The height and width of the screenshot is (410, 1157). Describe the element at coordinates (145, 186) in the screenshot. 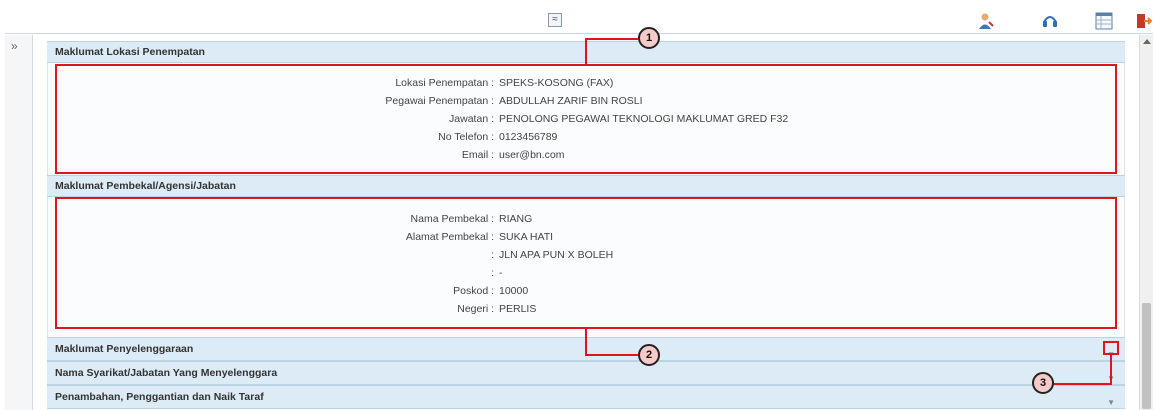

I see `section-title: Maklumat Pembekal/Agensi/Jabatan` at that location.